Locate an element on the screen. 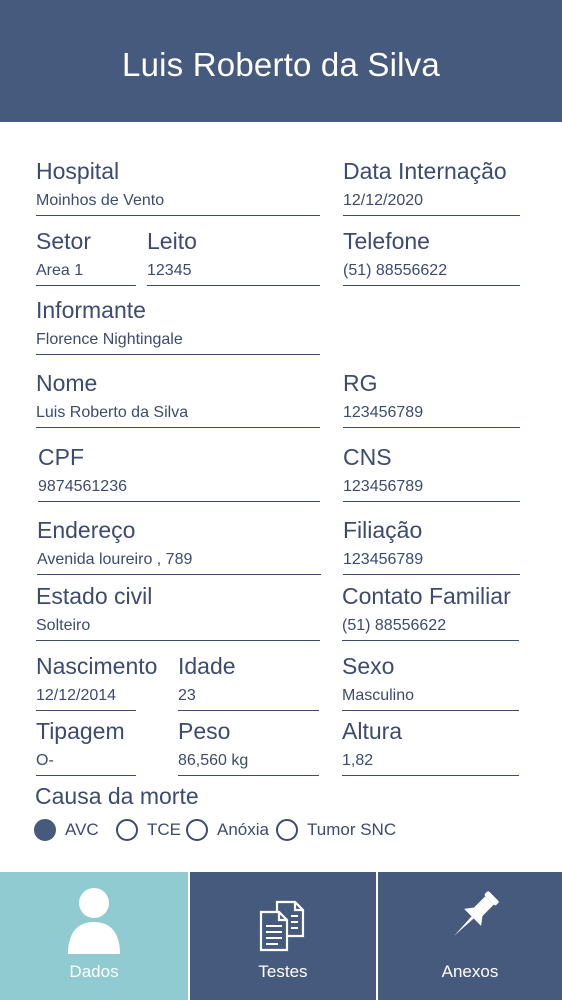 This screenshot has height=1000, width=562. filiacao-label: Filiação is located at coordinates (383, 530).